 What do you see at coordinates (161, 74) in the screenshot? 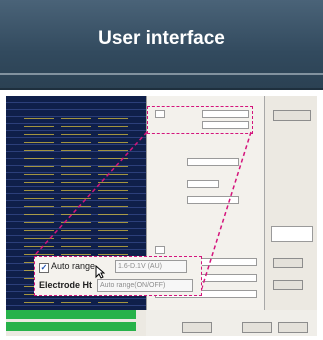
I see `header-divider` at bounding box center [161, 74].